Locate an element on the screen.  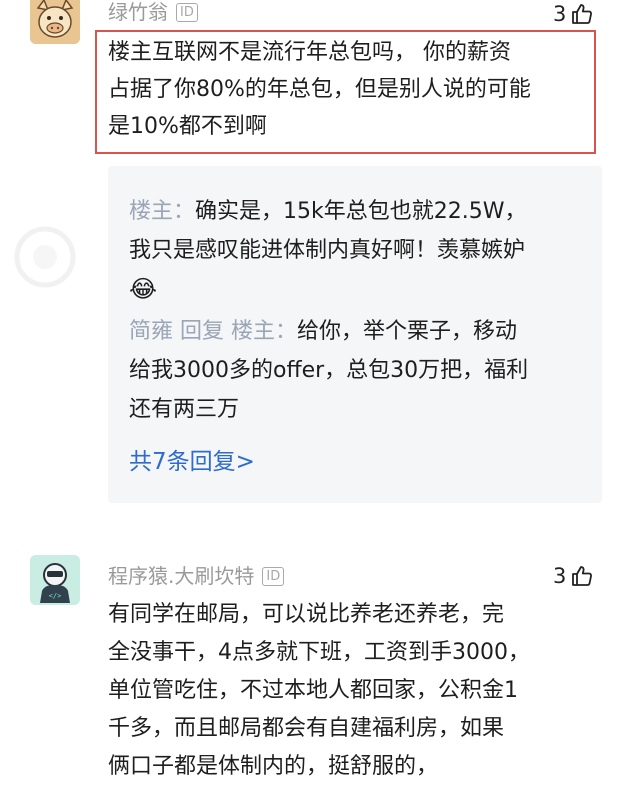
avatar: </> is located at coordinates (55, 580).